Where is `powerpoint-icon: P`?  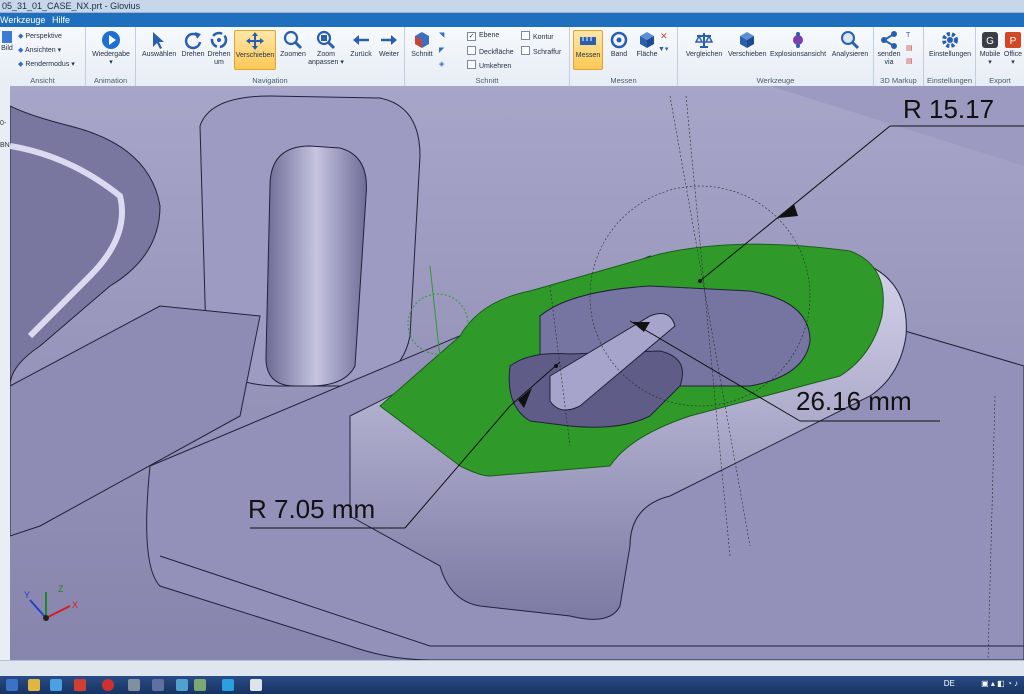 powerpoint-icon: P is located at coordinates (1013, 40).